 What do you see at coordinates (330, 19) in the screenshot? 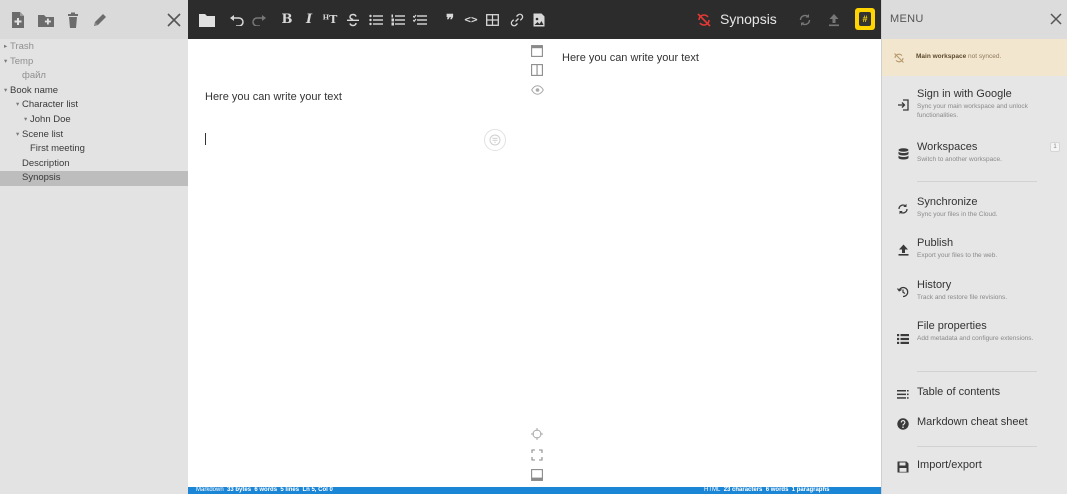
I see `heading-icon: ᴴT` at bounding box center [330, 19].